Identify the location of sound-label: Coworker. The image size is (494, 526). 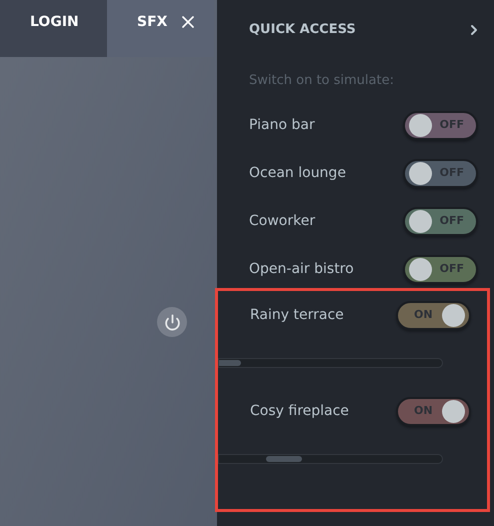
(282, 221).